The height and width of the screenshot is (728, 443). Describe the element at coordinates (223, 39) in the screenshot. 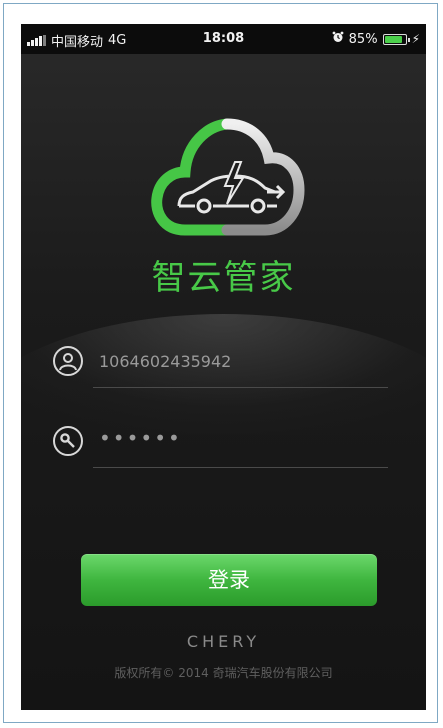

I see `status-bar: 中国移动 4G 18:08 85% ⚡` at that location.